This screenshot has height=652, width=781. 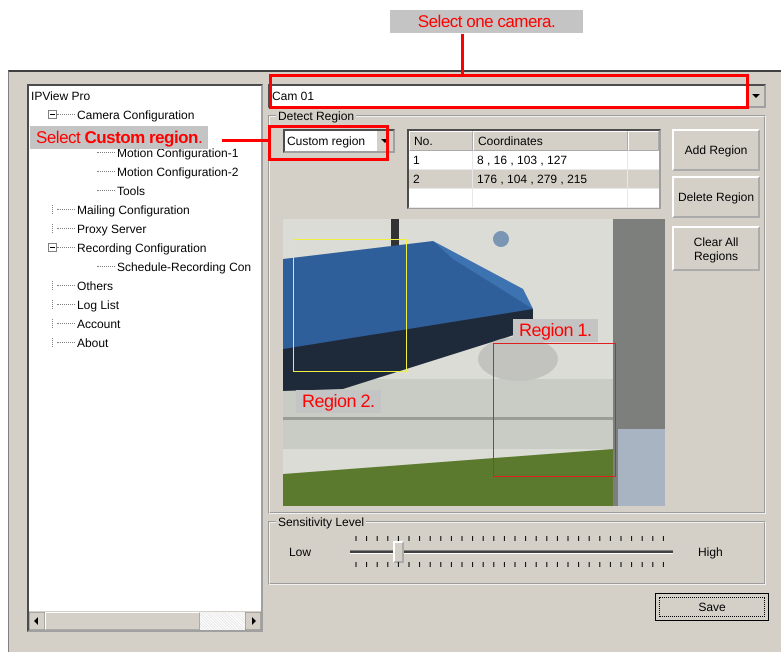 I want to click on callout-label: Region 2., so click(x=338, y=401).